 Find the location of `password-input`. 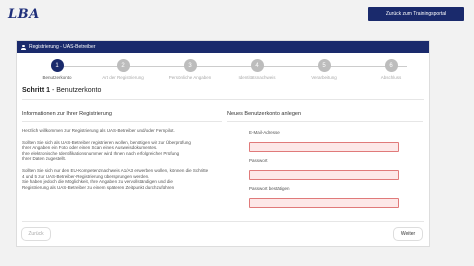

password-input is located at coordinates (324, 175).